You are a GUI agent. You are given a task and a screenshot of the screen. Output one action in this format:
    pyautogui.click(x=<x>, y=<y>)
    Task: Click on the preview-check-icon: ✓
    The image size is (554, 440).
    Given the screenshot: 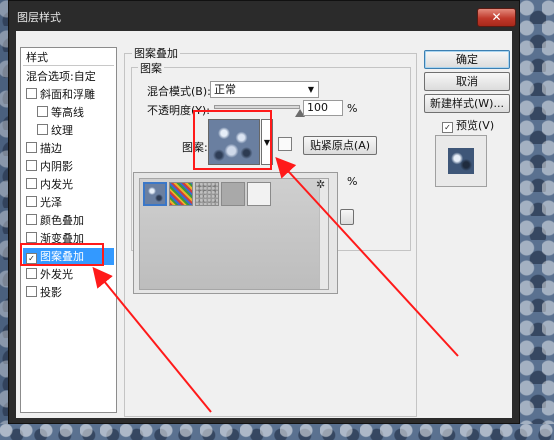 What is the action you would take?
    pyautogui.click(x=447, y=127)
    